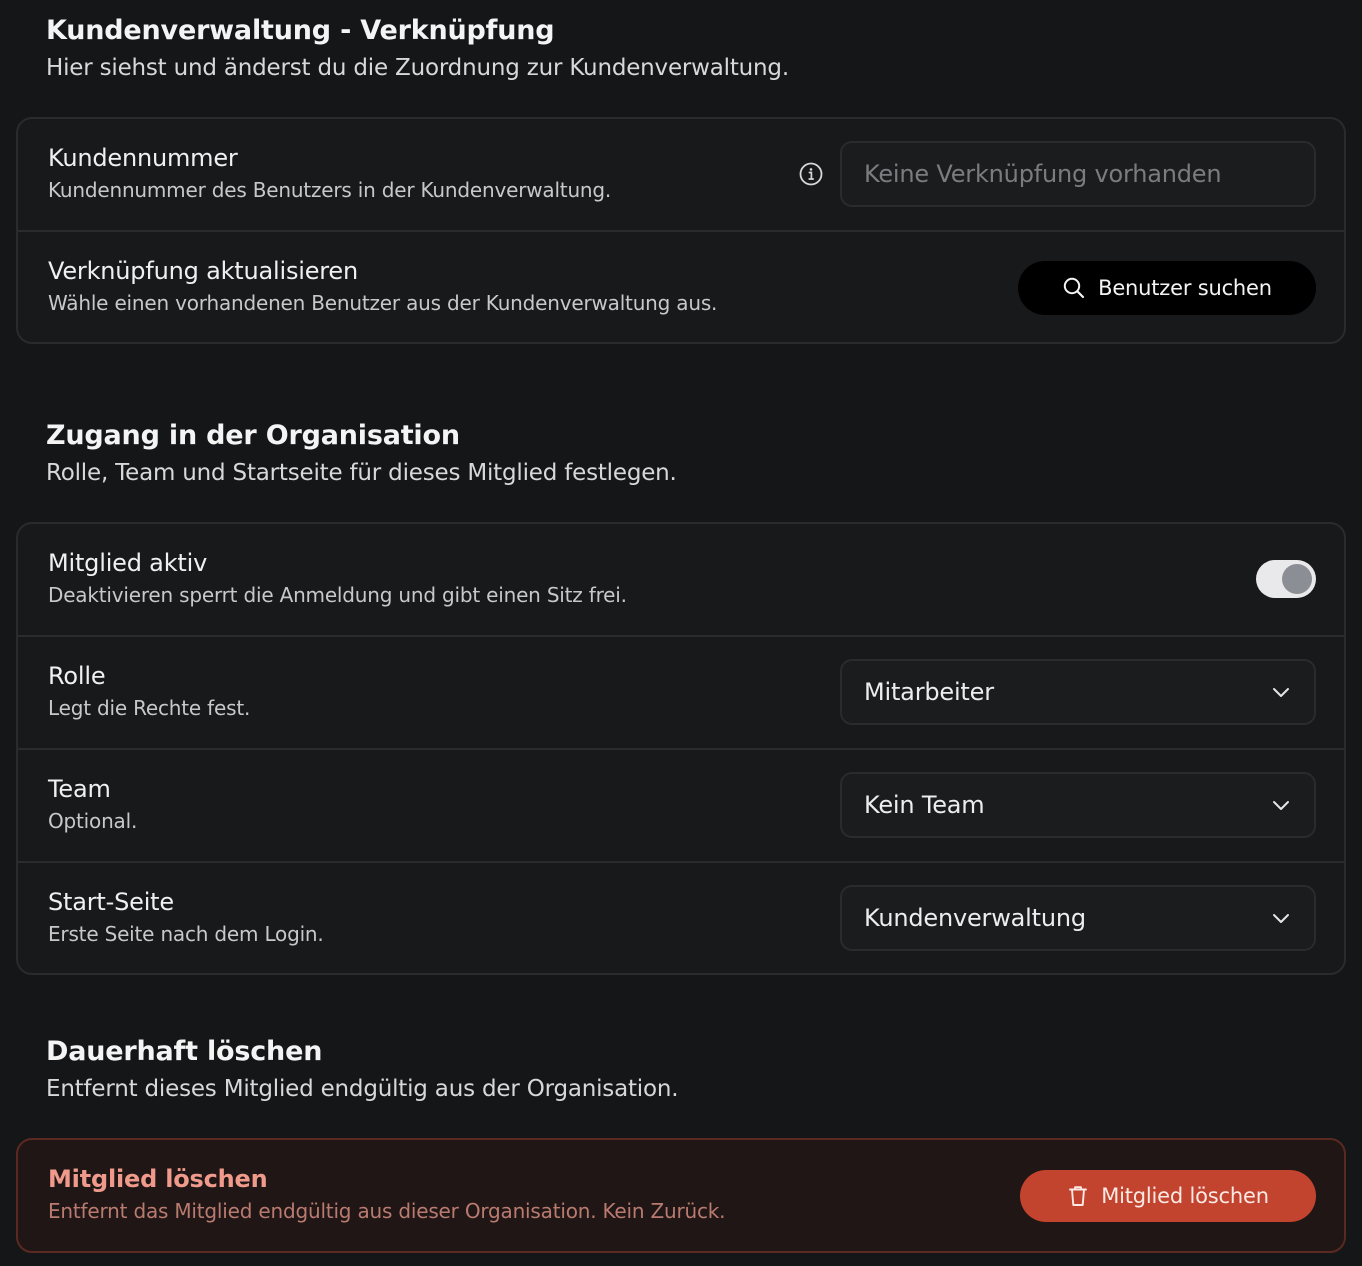 This screenshot has height=1266, width=1362. I want to click on team-text: Team Optional., so click(92, 804).